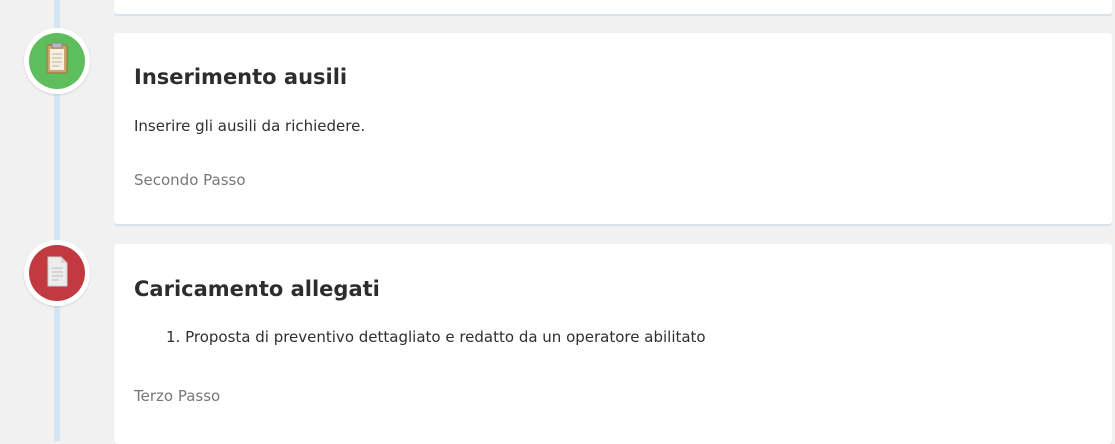 The width and height of the screenshot is (1115, 444). What do you see at coordinates (190, 180) in the screenshot?
I see `step-label: Secondo Passo` at bounding box center [190, 180].